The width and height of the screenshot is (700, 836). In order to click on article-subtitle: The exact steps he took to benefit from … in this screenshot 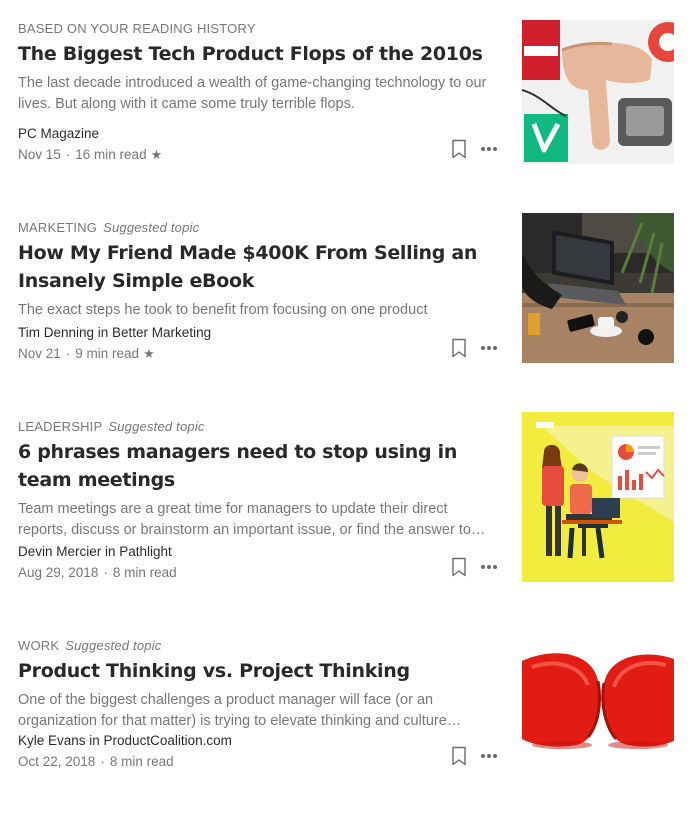, I will do `click(258, 310)`.